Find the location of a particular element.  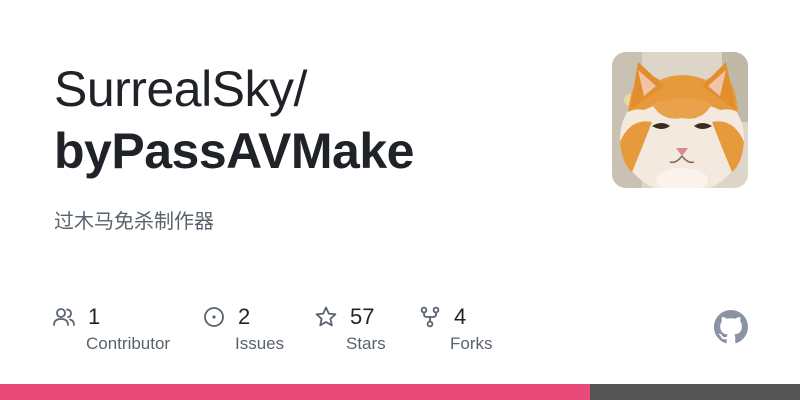

stat-value: 1 is located at coordinates (94, 316).